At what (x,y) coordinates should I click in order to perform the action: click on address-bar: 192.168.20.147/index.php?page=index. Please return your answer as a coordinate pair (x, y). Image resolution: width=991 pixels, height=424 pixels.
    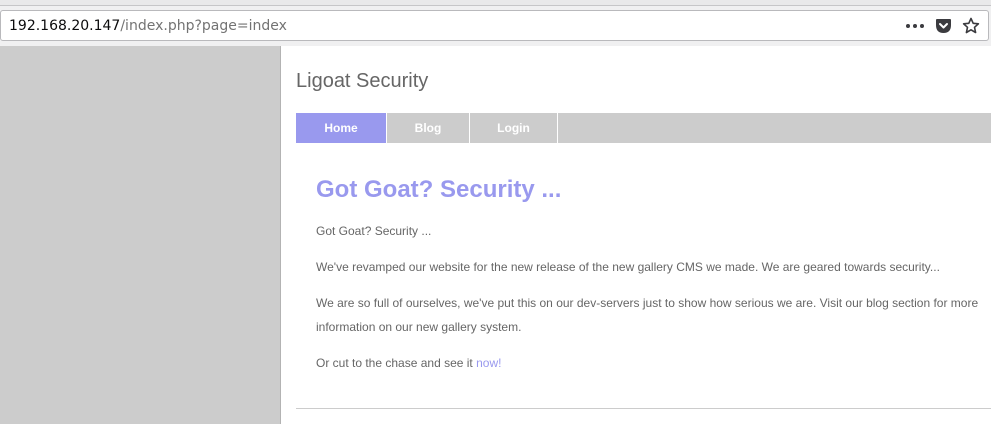
    Looking at the image, I should click on (494, 25).